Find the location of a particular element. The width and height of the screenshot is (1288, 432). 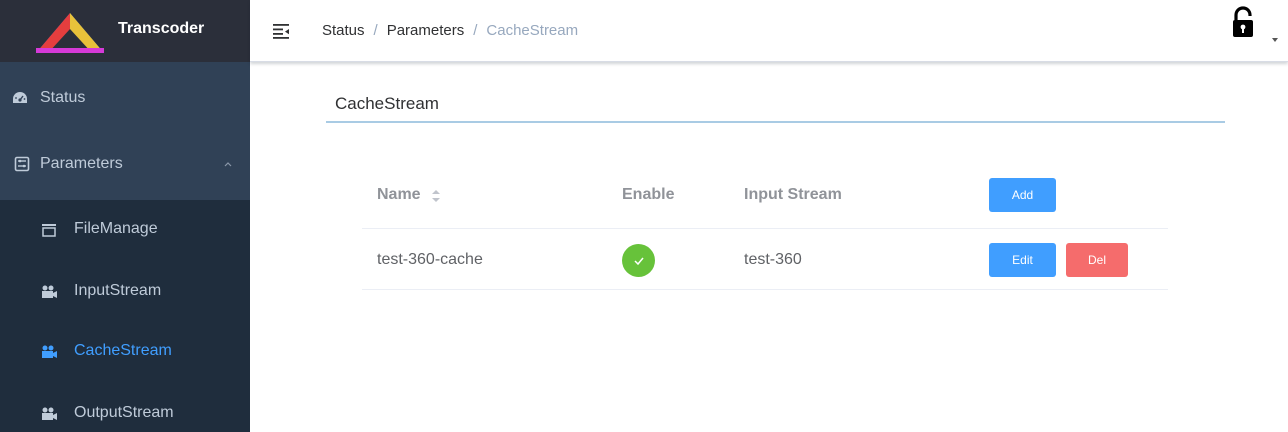

caret-down-icon is located at coordinates (1275, 40).